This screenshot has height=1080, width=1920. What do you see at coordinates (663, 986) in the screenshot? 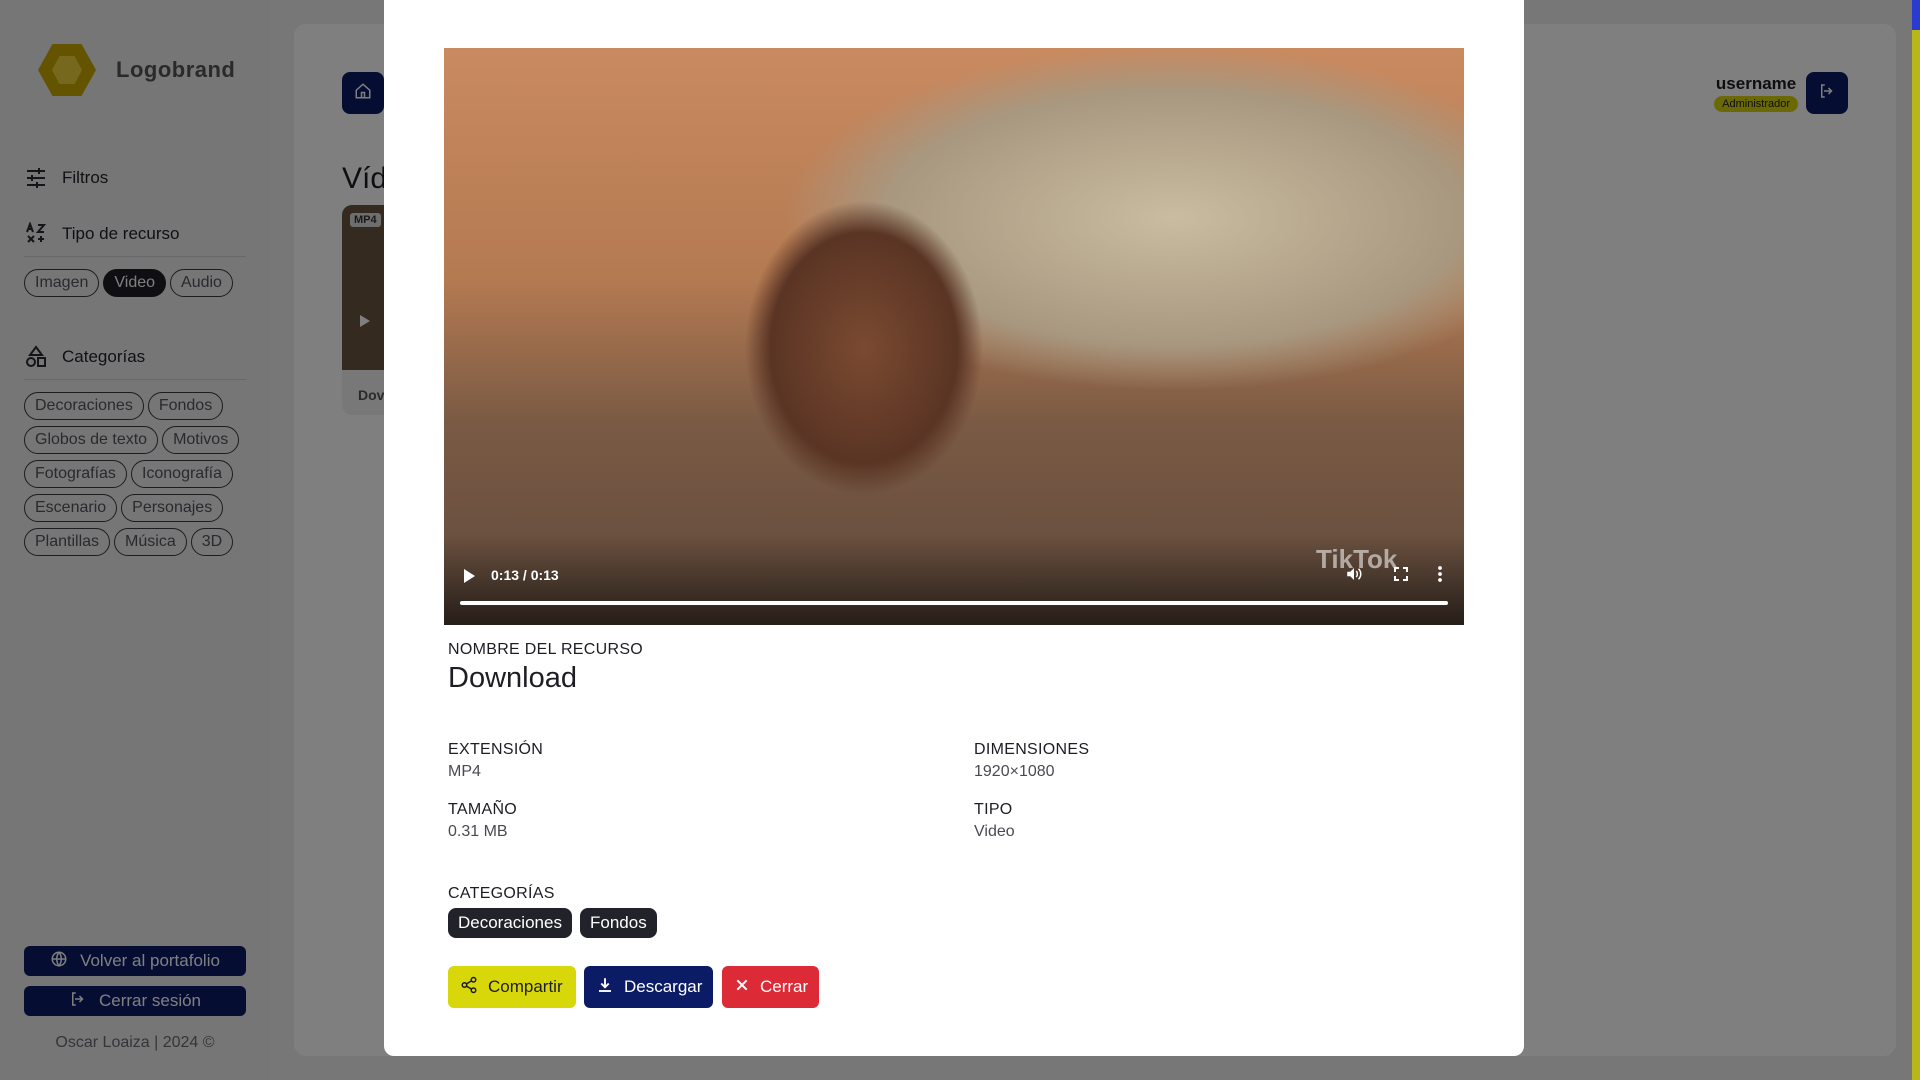
I see `download-label: Descargar` at bounding box center [663, 986].